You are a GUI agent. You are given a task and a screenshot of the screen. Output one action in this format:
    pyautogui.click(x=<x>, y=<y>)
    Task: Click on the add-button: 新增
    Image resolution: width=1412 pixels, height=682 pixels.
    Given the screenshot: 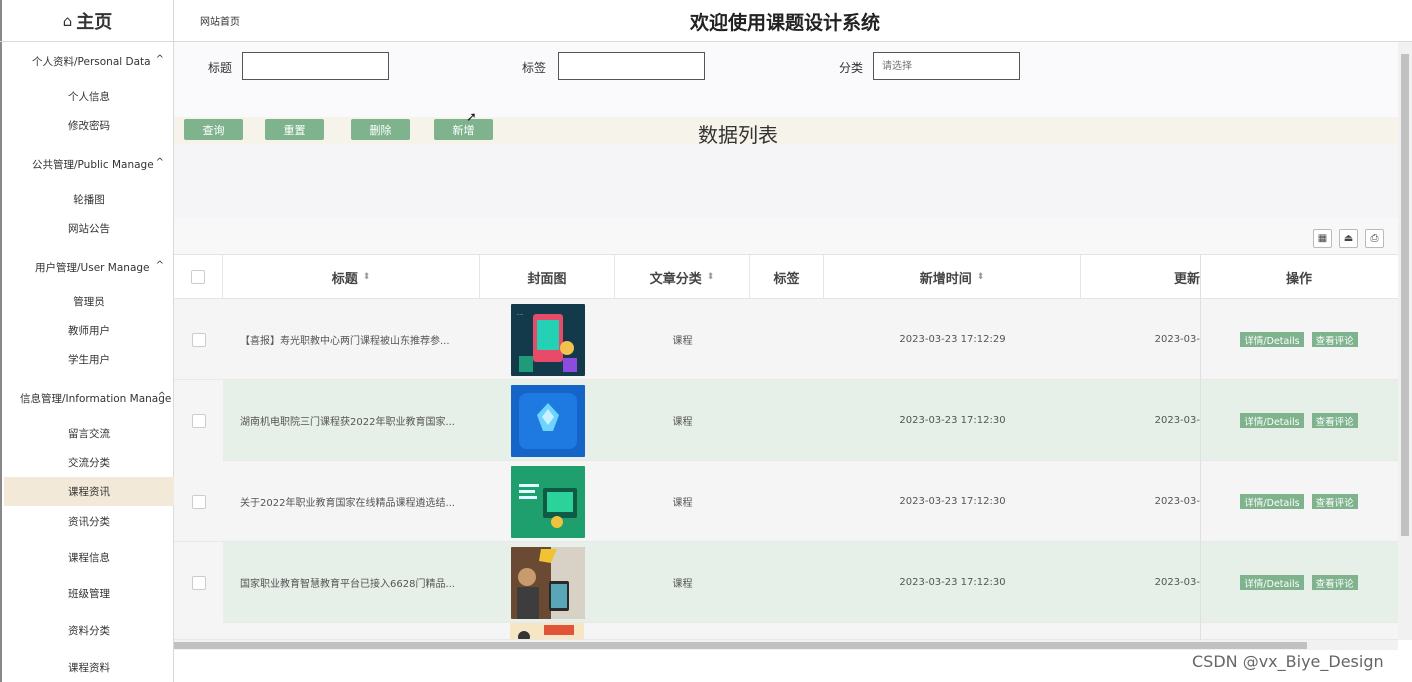 What is the action you would take?
    pyautogui.click(x=463, y=129)
    